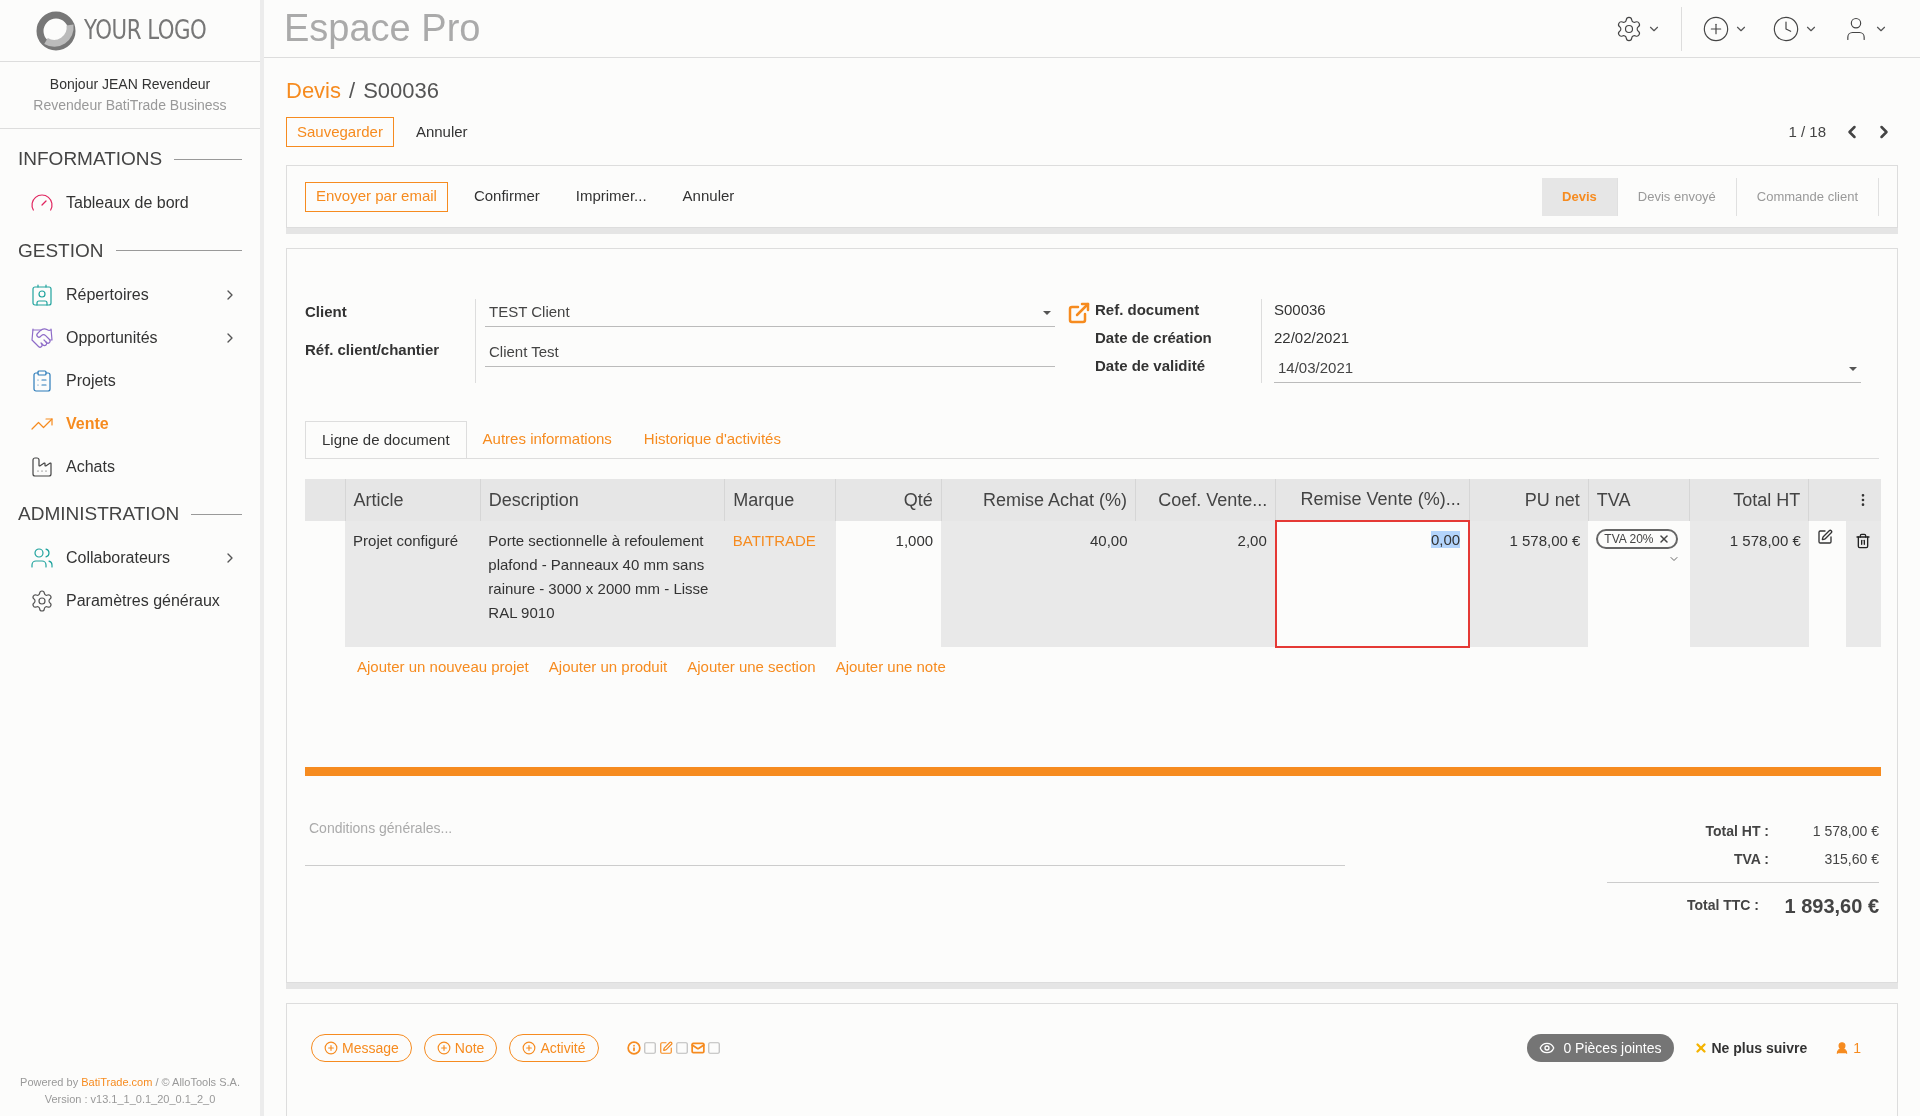 Image resolution: width=1920 pixels, height=1116 pixels. What do you see at coordinates (130, 84) in the screenshot?
I see `user-greeting: Bonjour JEAN Revendeur` at bounding box center [130, 84].